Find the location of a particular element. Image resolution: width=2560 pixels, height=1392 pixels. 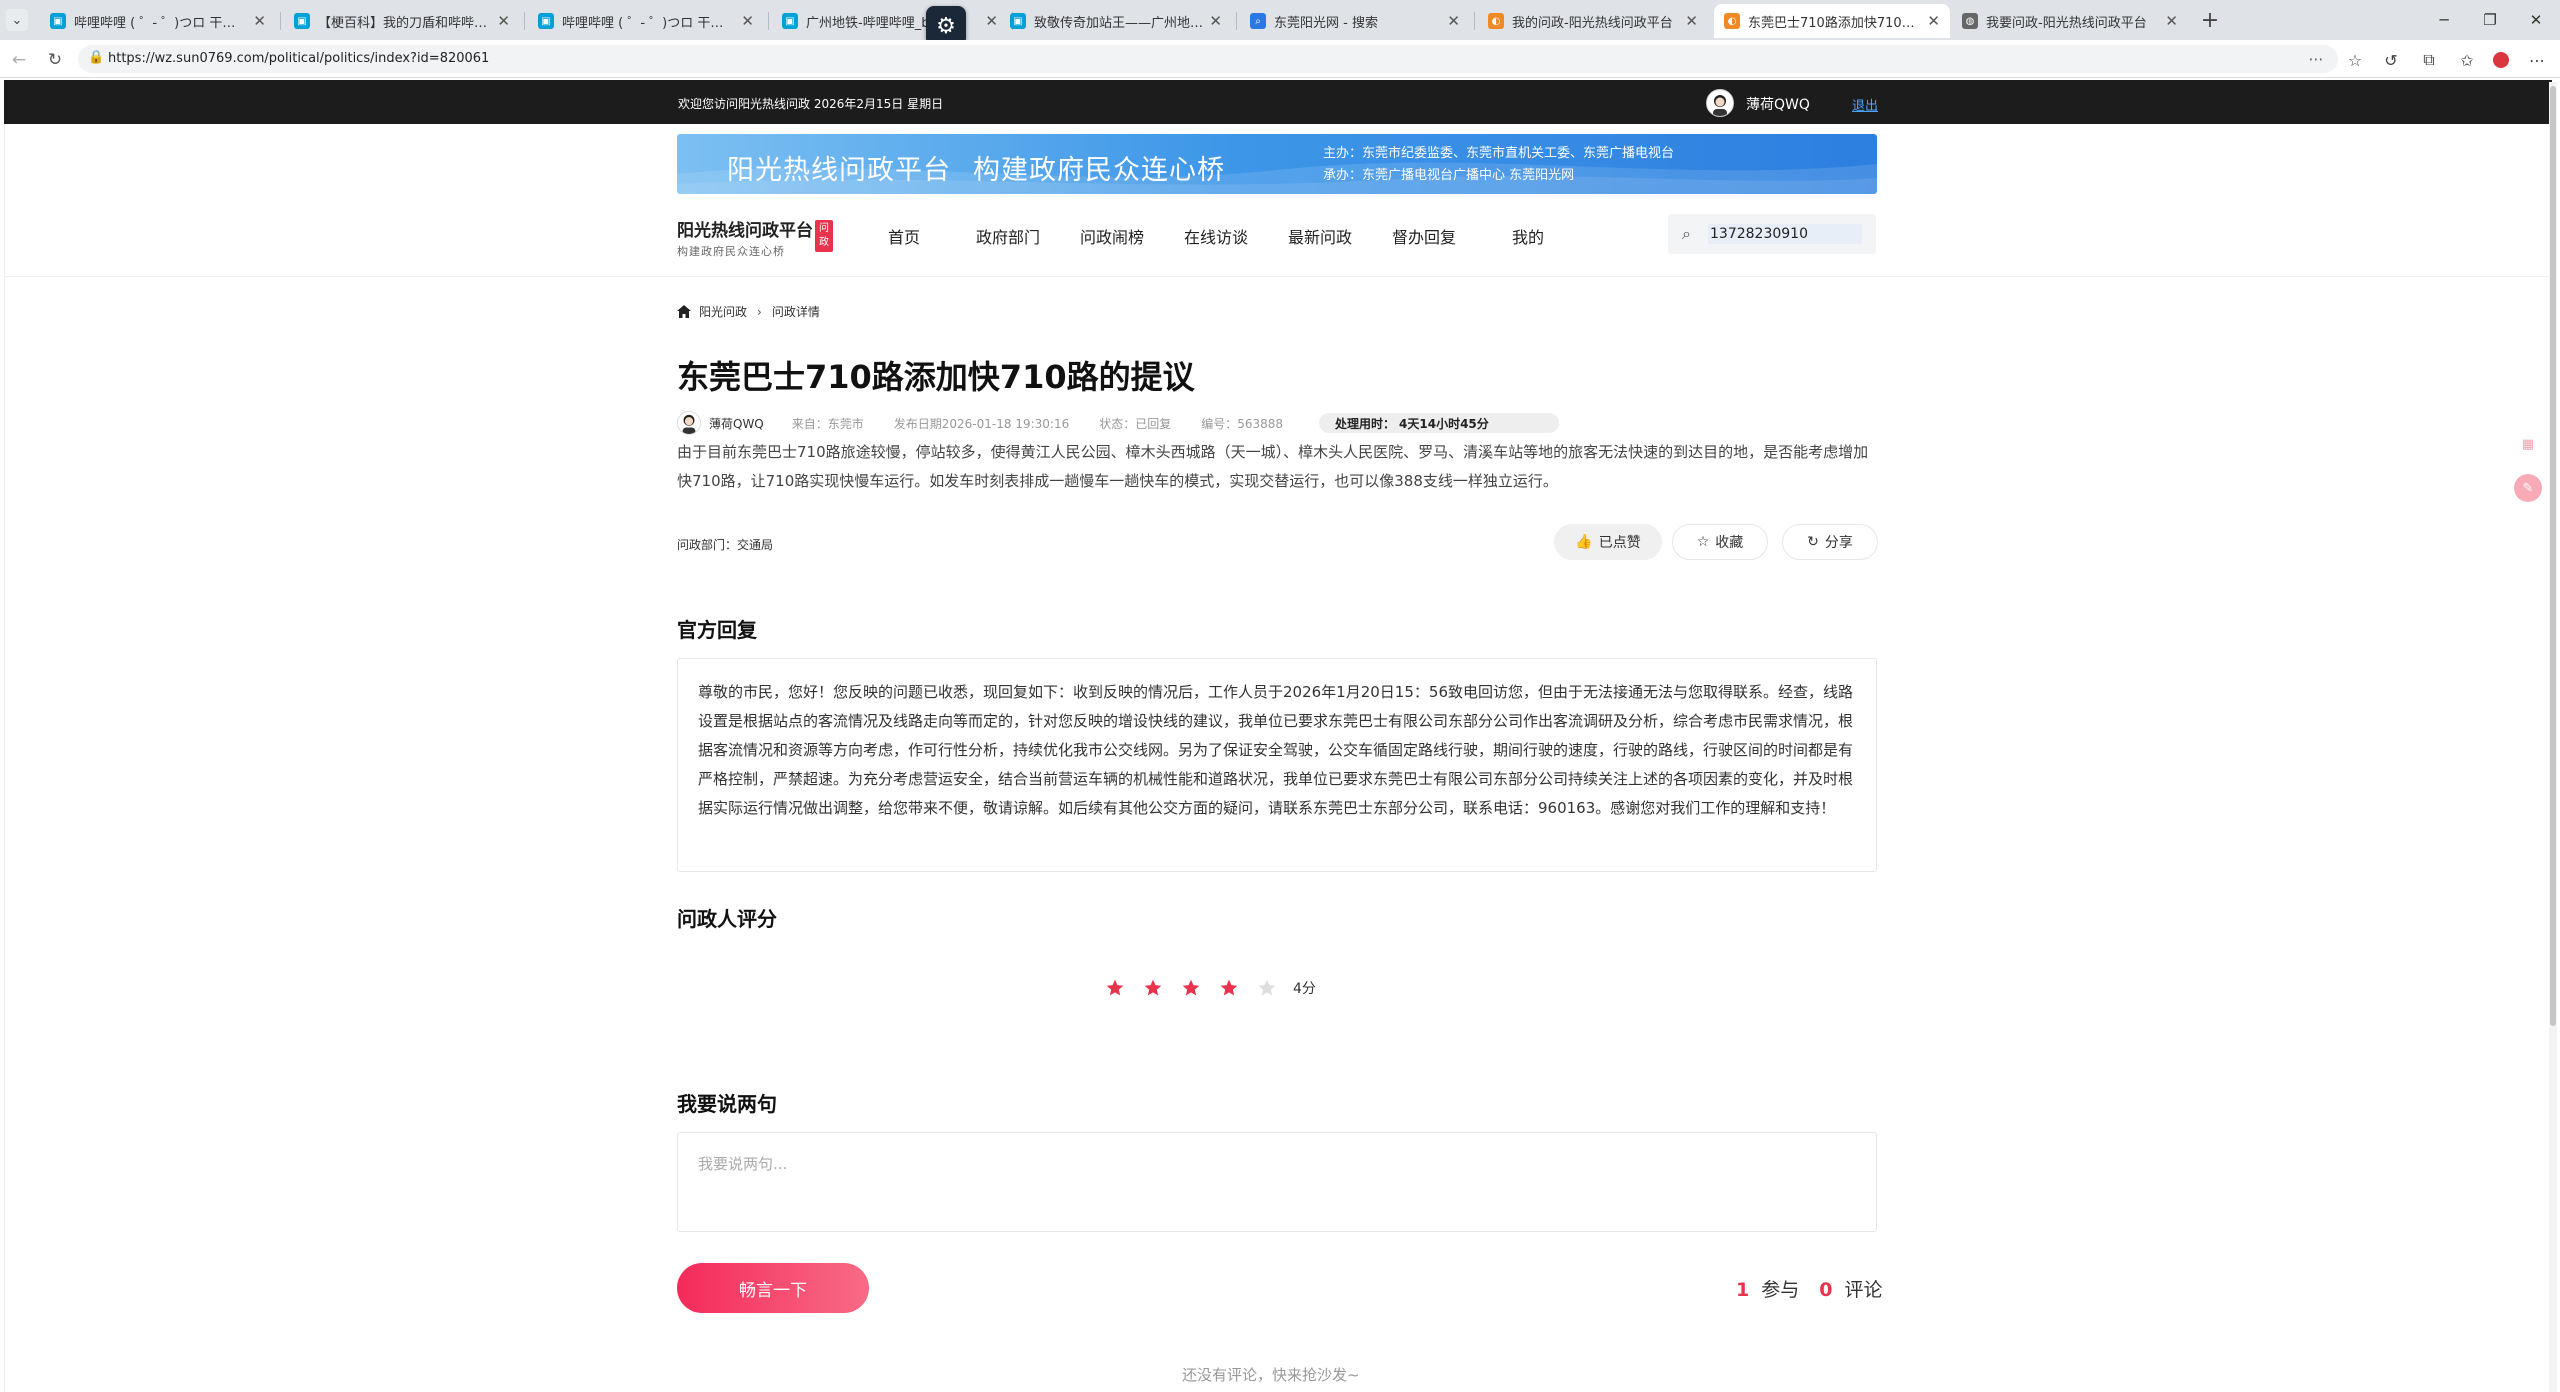

share-button: ↻ 分享 is located at coordinates (1830, 542).